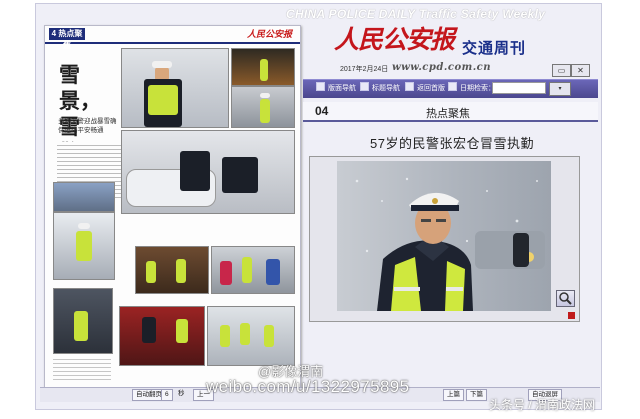 This screenshot has height=419, width=640. What do you see at coordinates (251, 336) in the screenshot?
I see `photo-police-line` at bounding box center [251, 336].